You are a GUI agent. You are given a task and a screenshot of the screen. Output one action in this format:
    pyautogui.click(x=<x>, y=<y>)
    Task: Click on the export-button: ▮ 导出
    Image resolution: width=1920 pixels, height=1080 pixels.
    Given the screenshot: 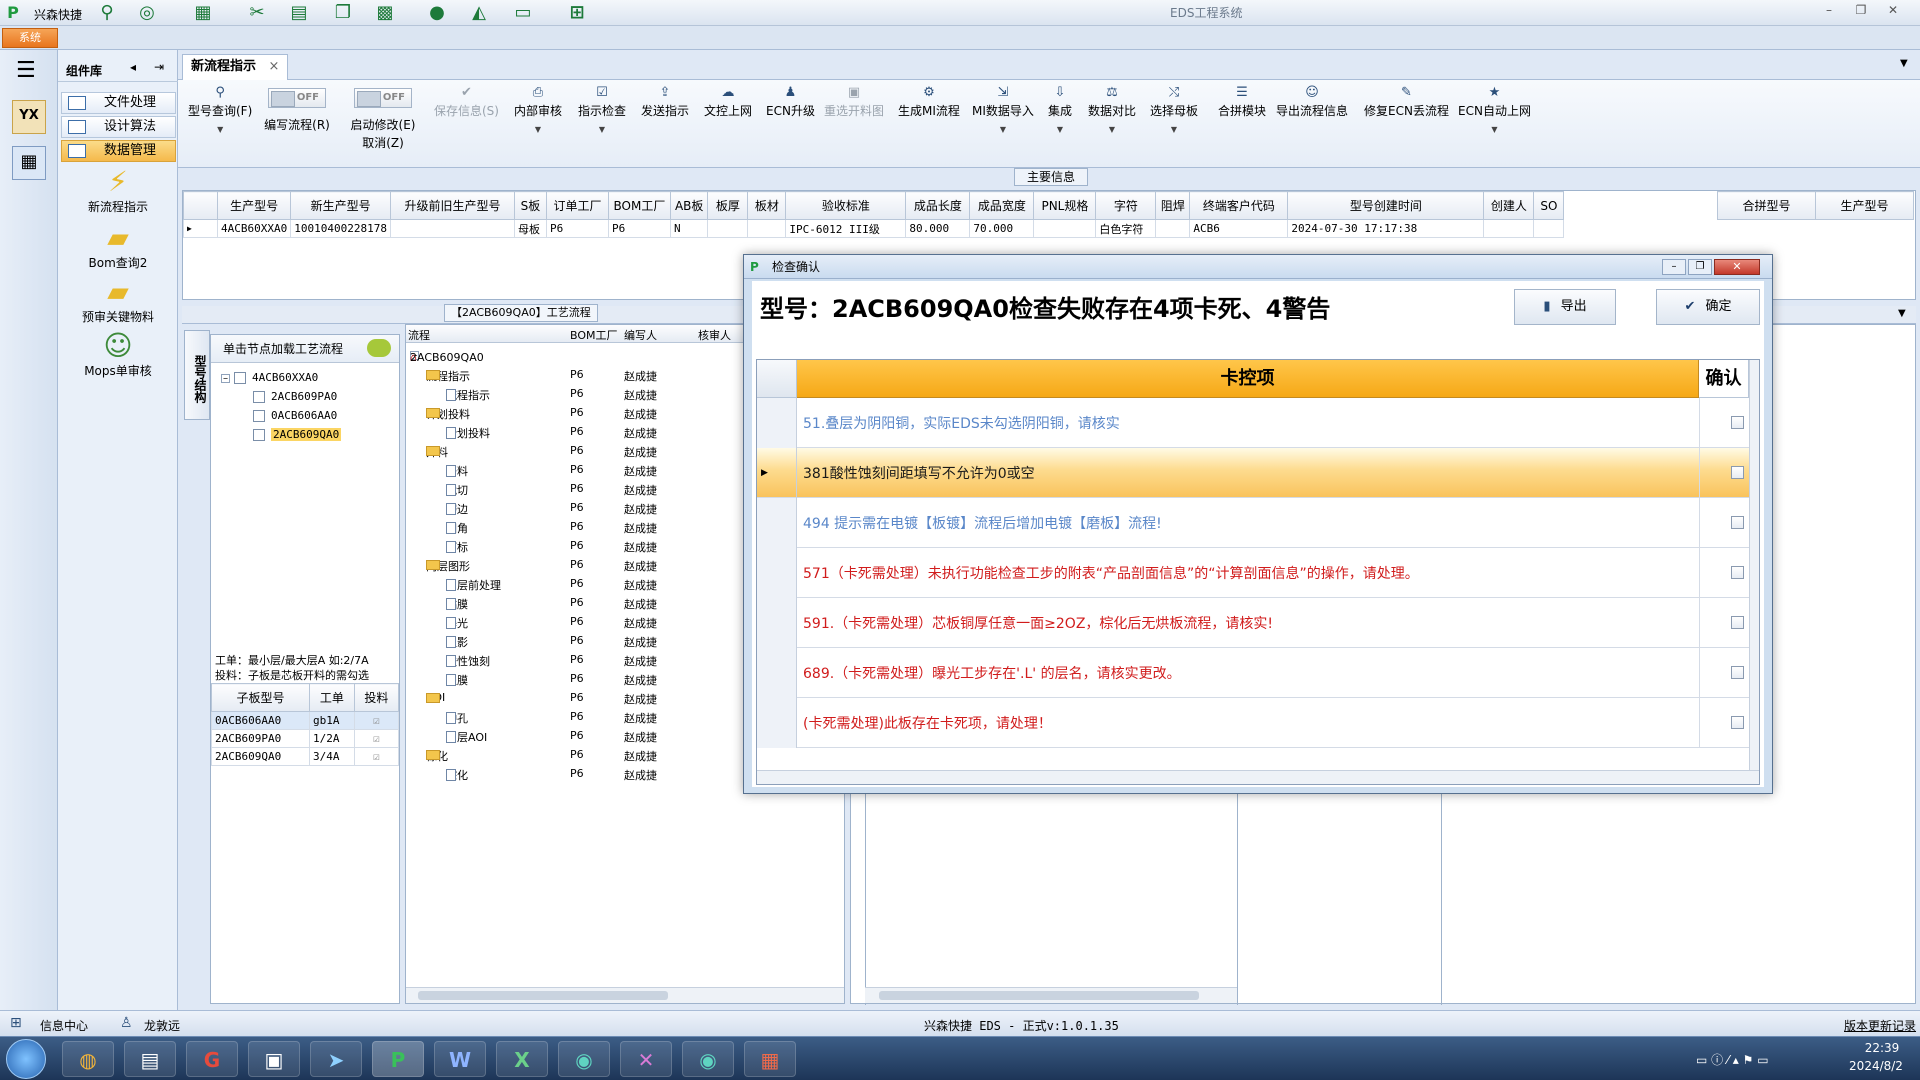 What is the action you would take?
    pyautogui.click(x=1565, y=307)
    